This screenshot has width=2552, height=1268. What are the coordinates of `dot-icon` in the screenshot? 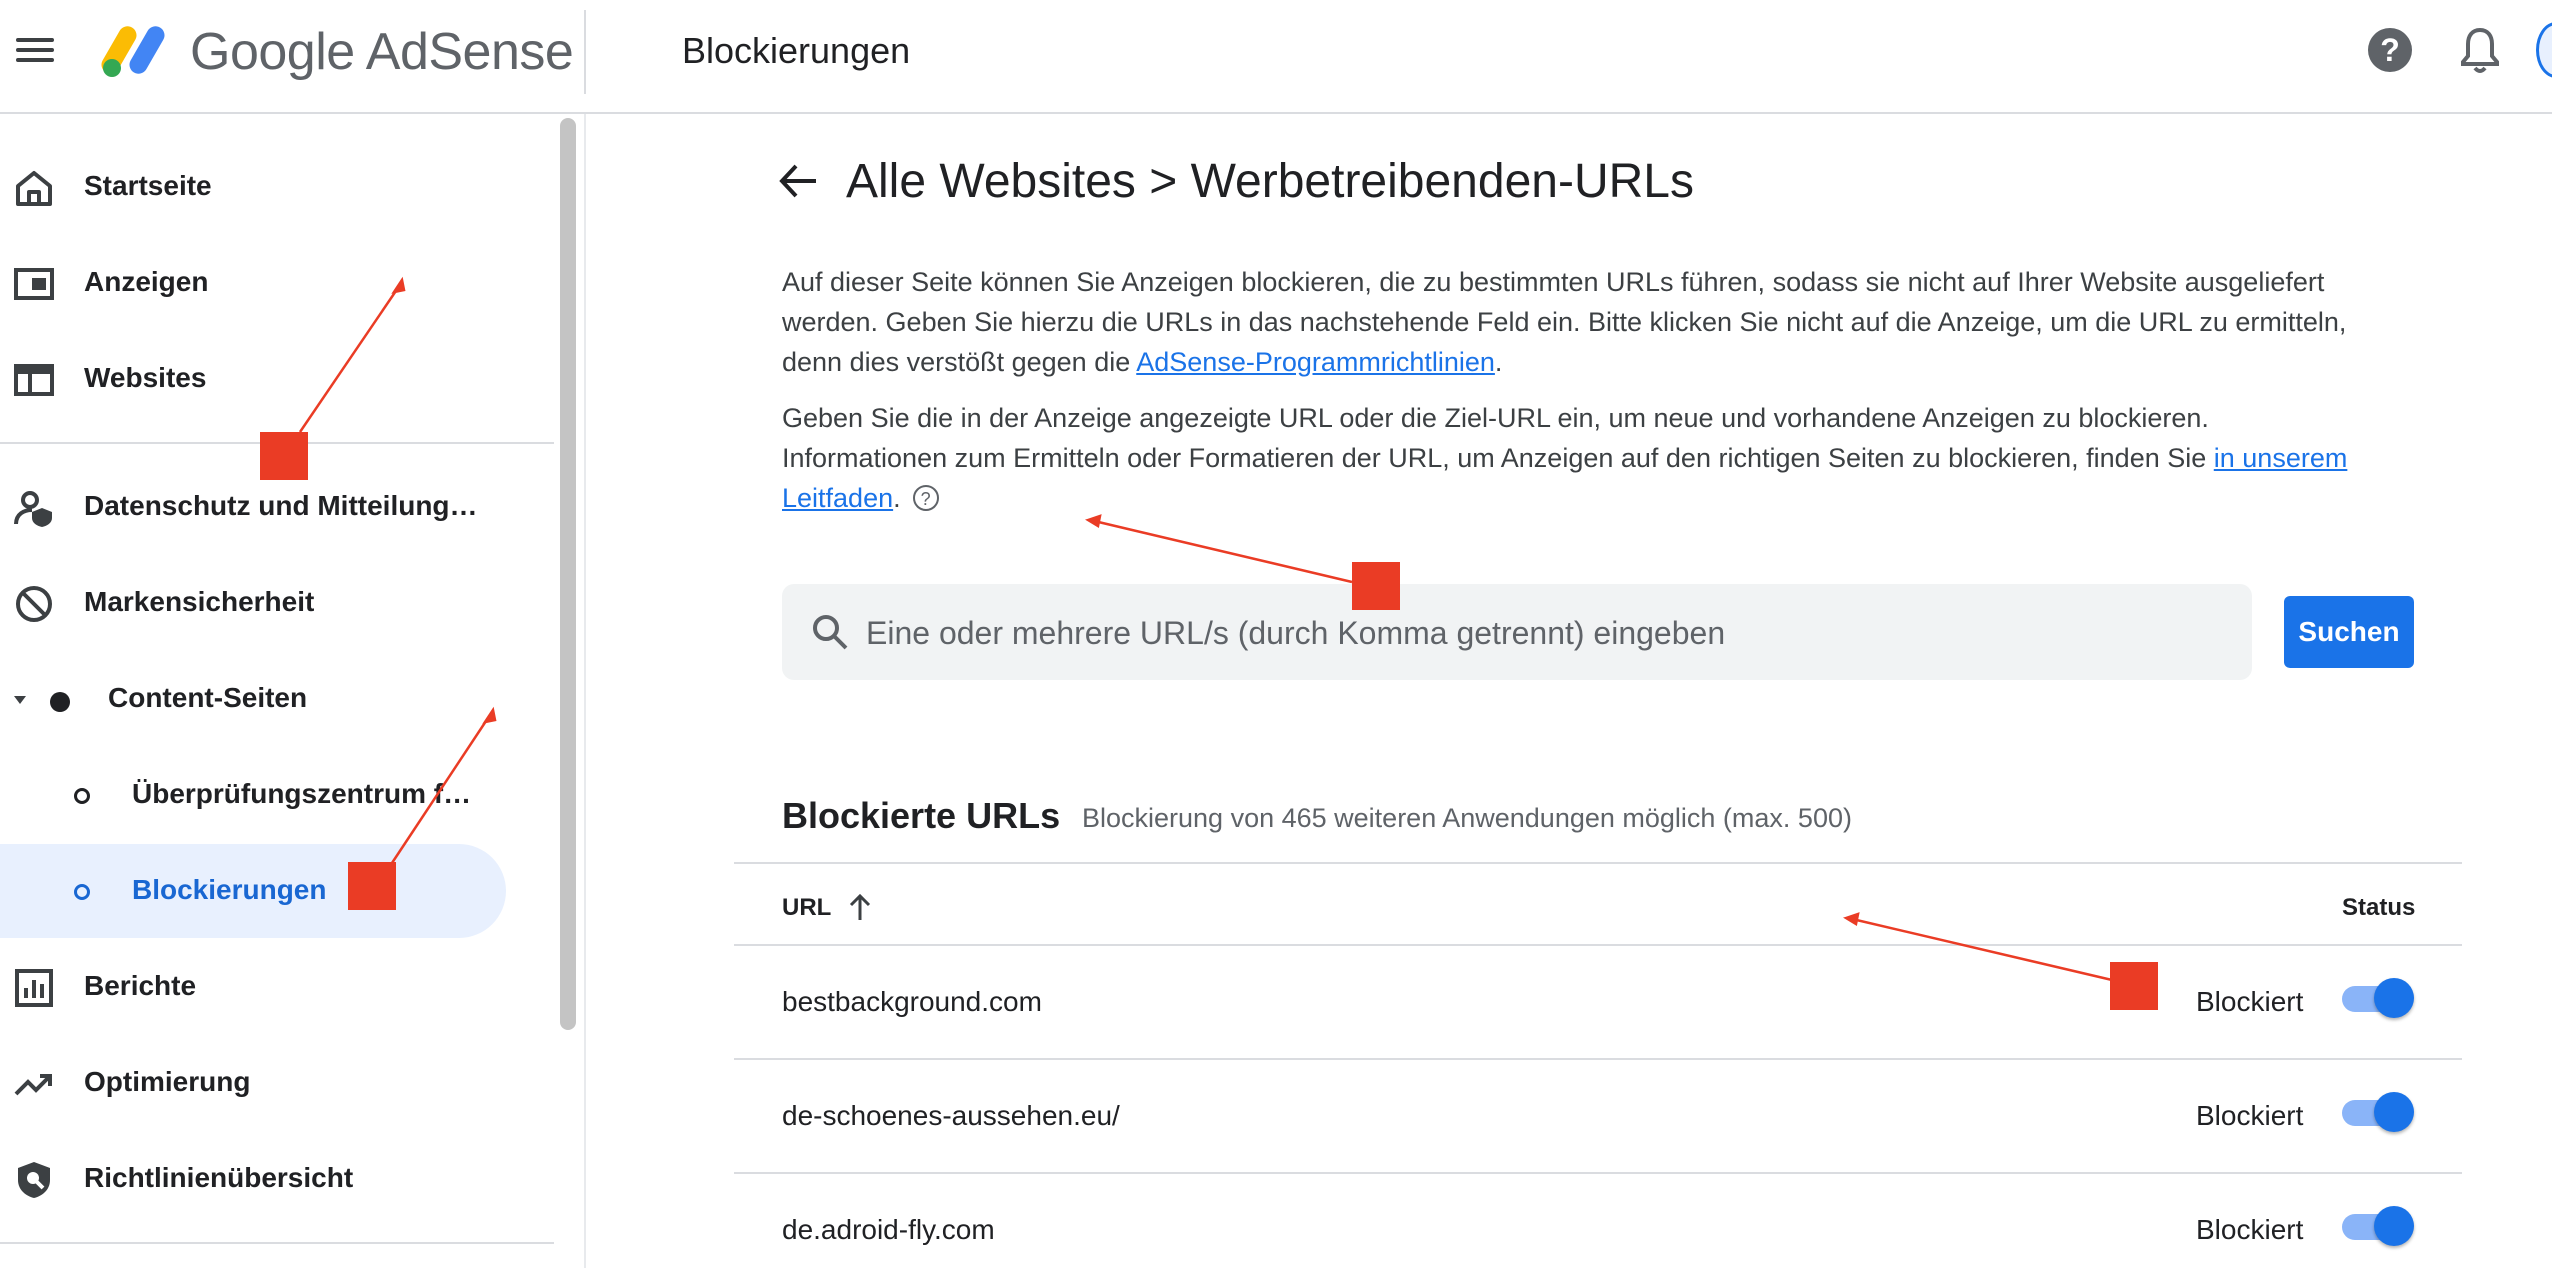 It's located at (60, 702).